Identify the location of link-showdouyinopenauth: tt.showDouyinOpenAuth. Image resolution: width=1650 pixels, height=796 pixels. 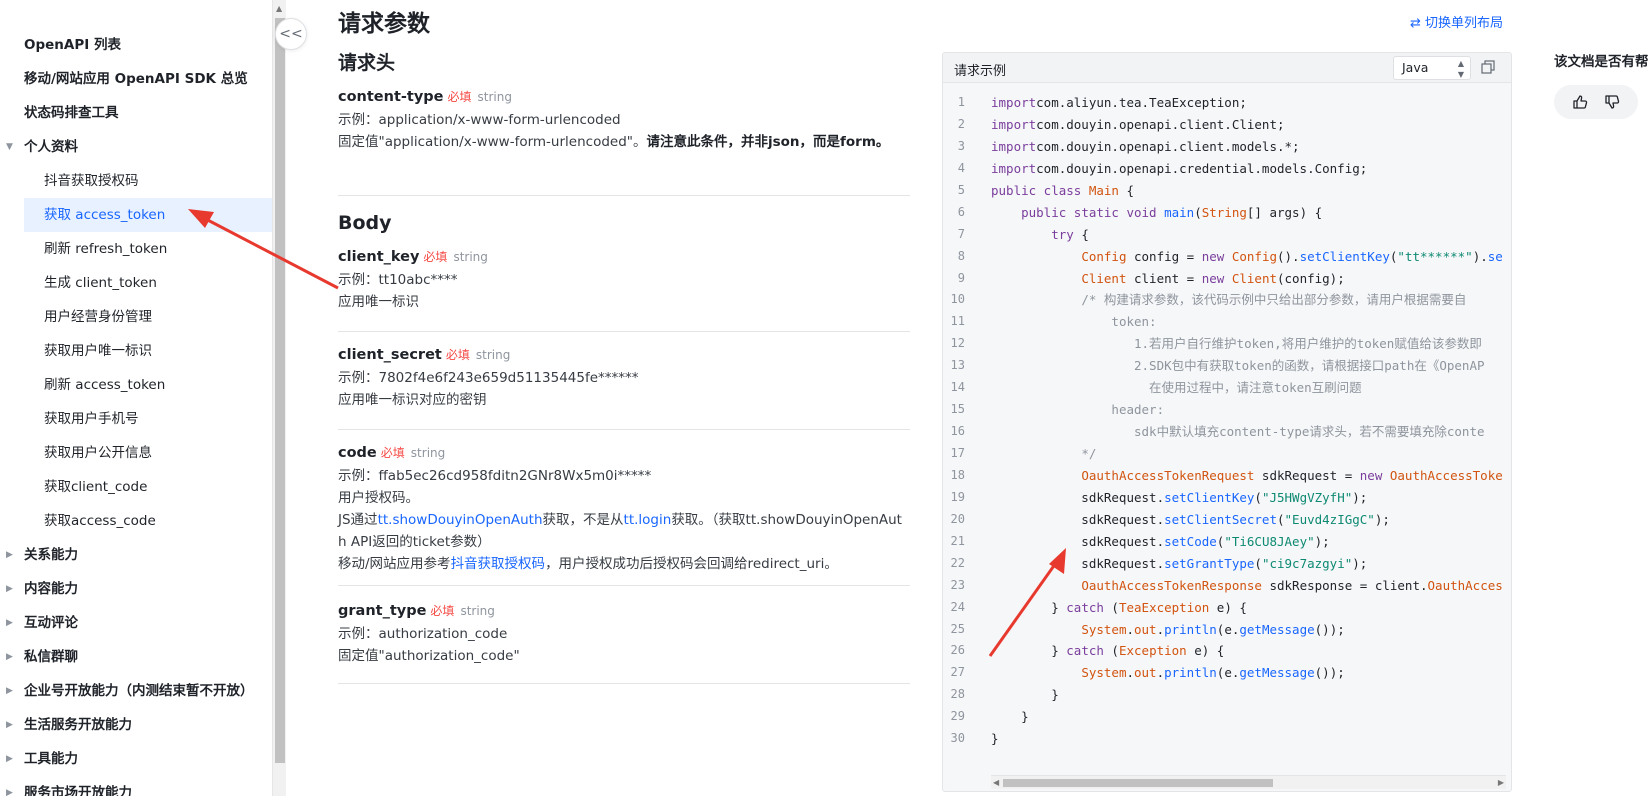
(460, 520).